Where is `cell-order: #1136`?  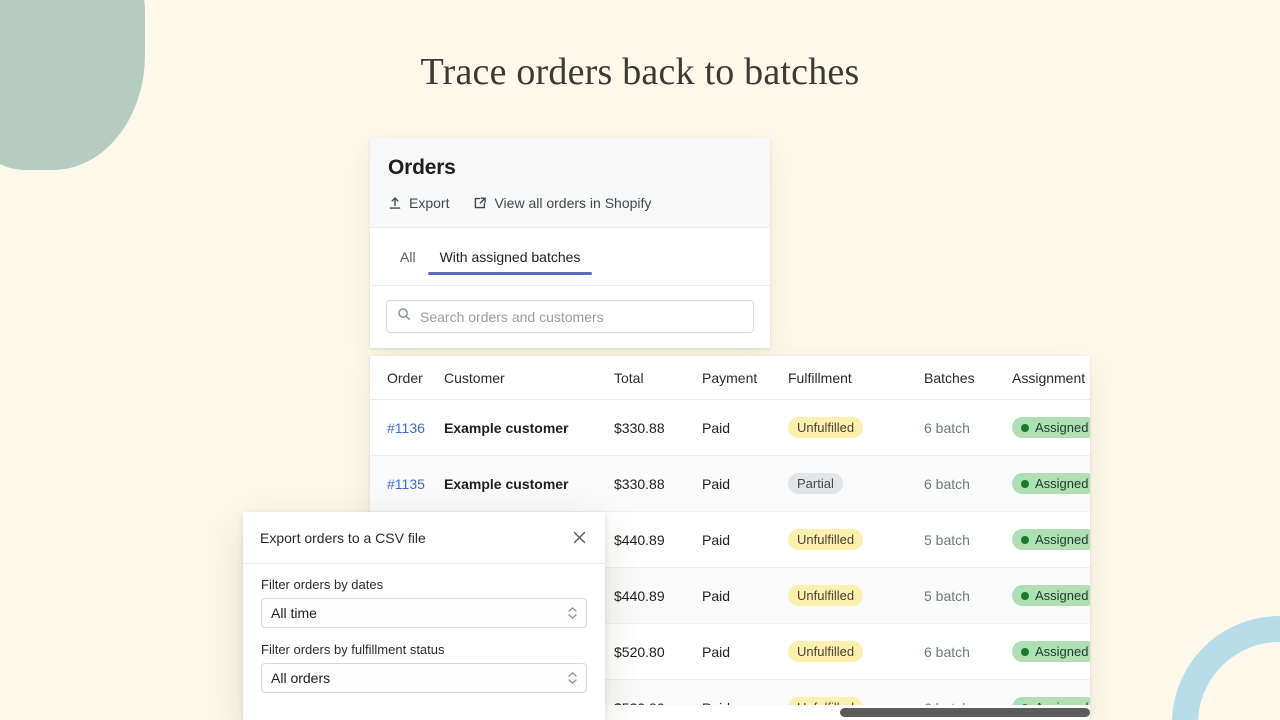
cell-order: #1136 is located at coordinates (407, 427).